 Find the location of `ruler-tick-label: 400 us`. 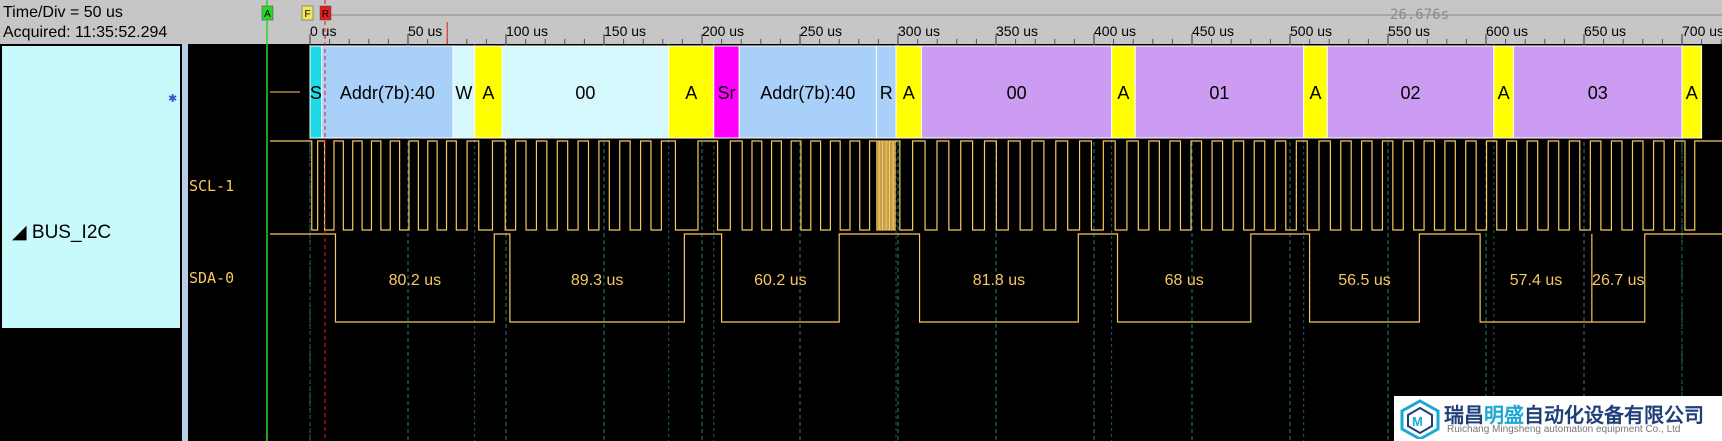

ruler-tick-label: 400 us is located at coordinates (1115, 31).